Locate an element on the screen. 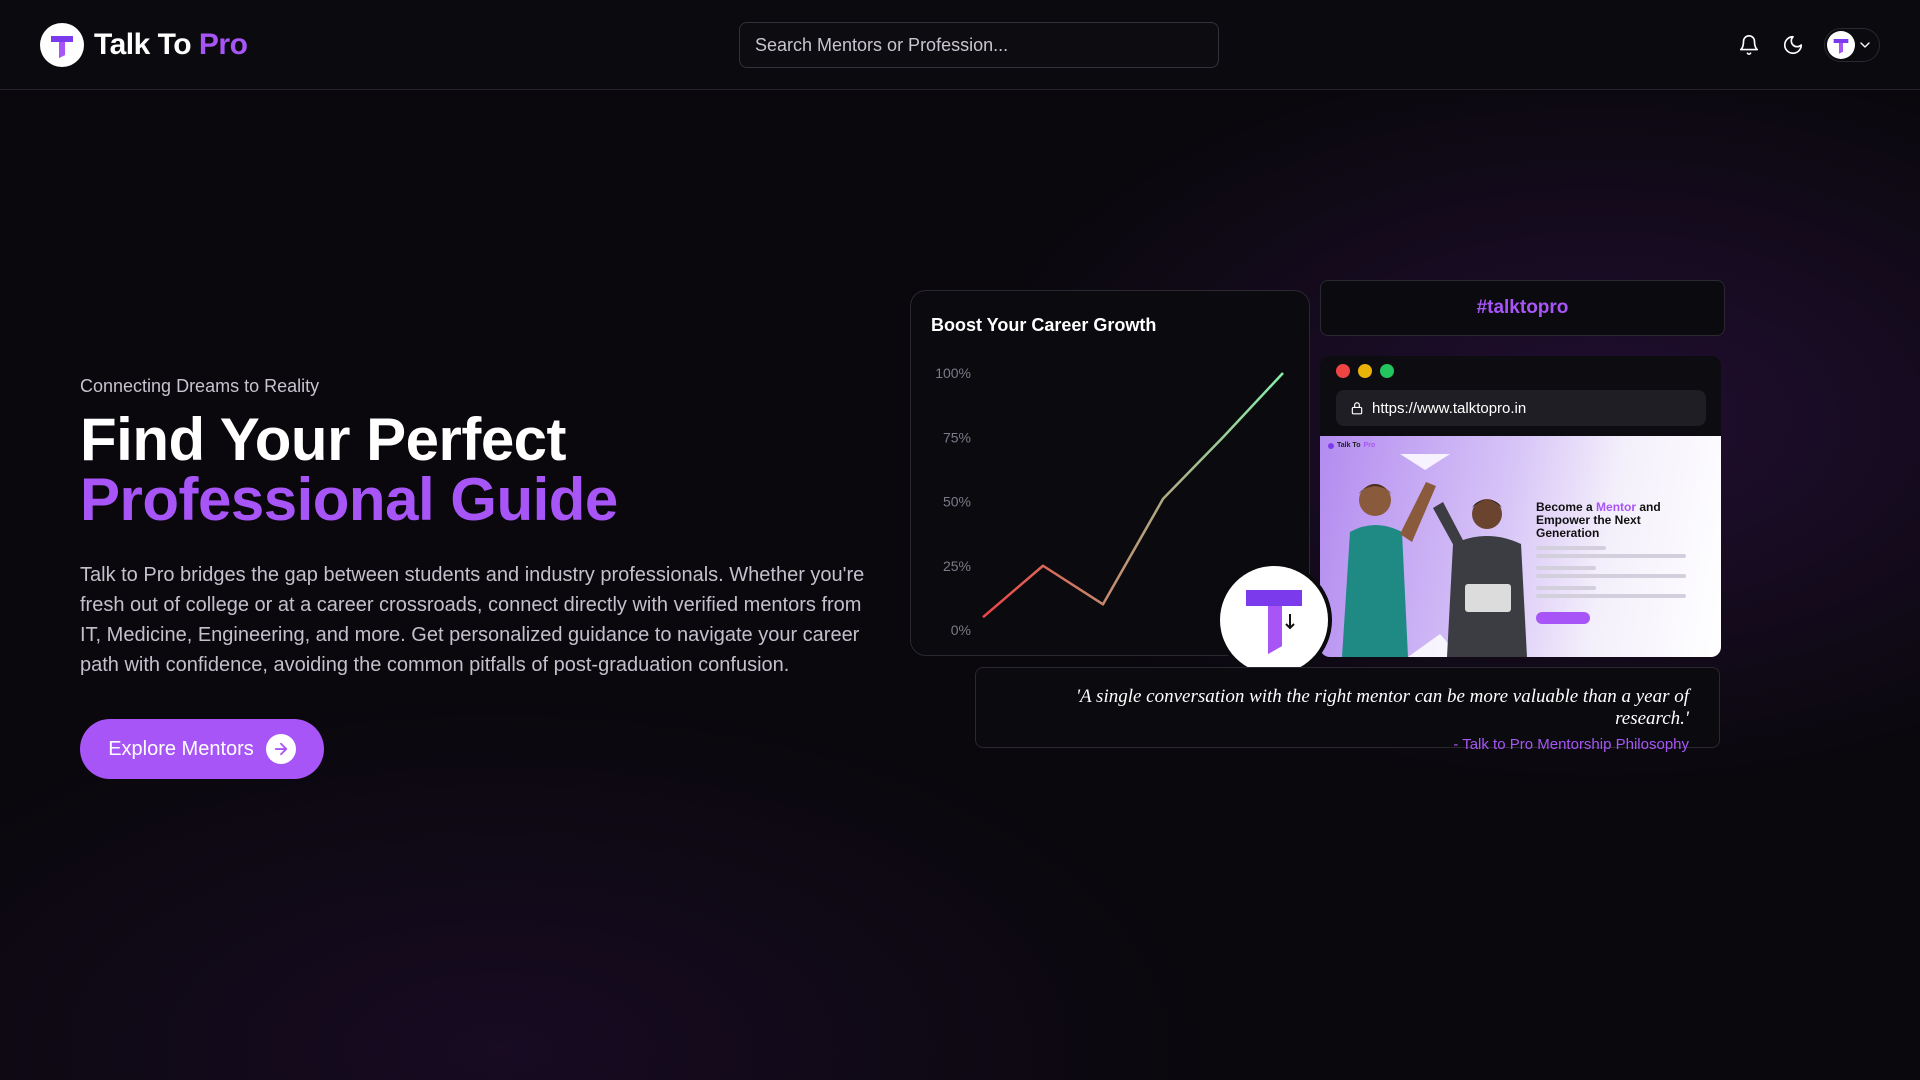 The width and height of the screenshot is (1920, 1080). y-tick-label: 25% is located at coordinates (957, 566).